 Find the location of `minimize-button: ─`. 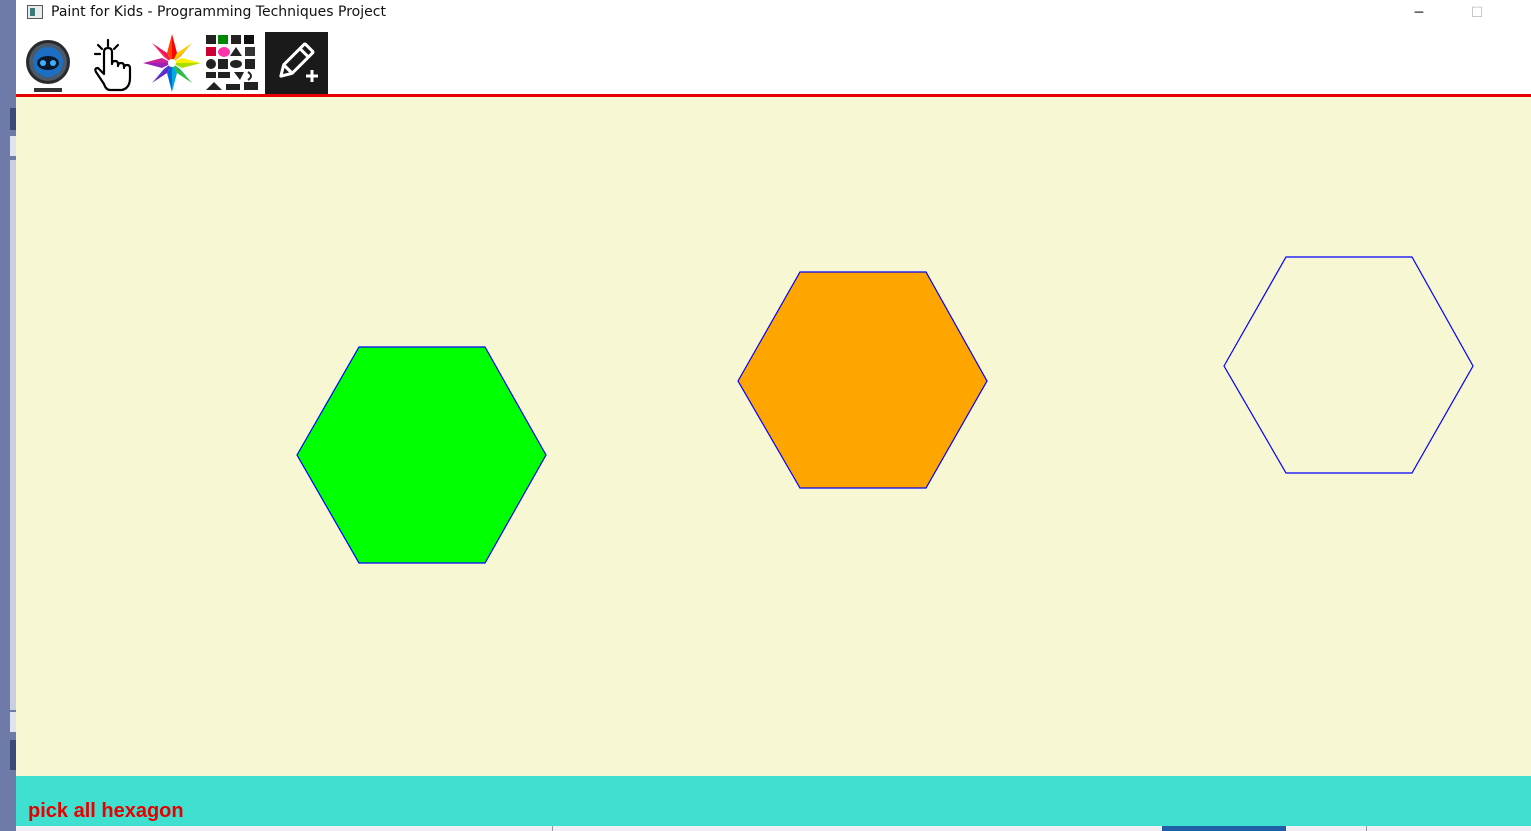

minimize-button: ─ is located at coordinates (1419, 14).